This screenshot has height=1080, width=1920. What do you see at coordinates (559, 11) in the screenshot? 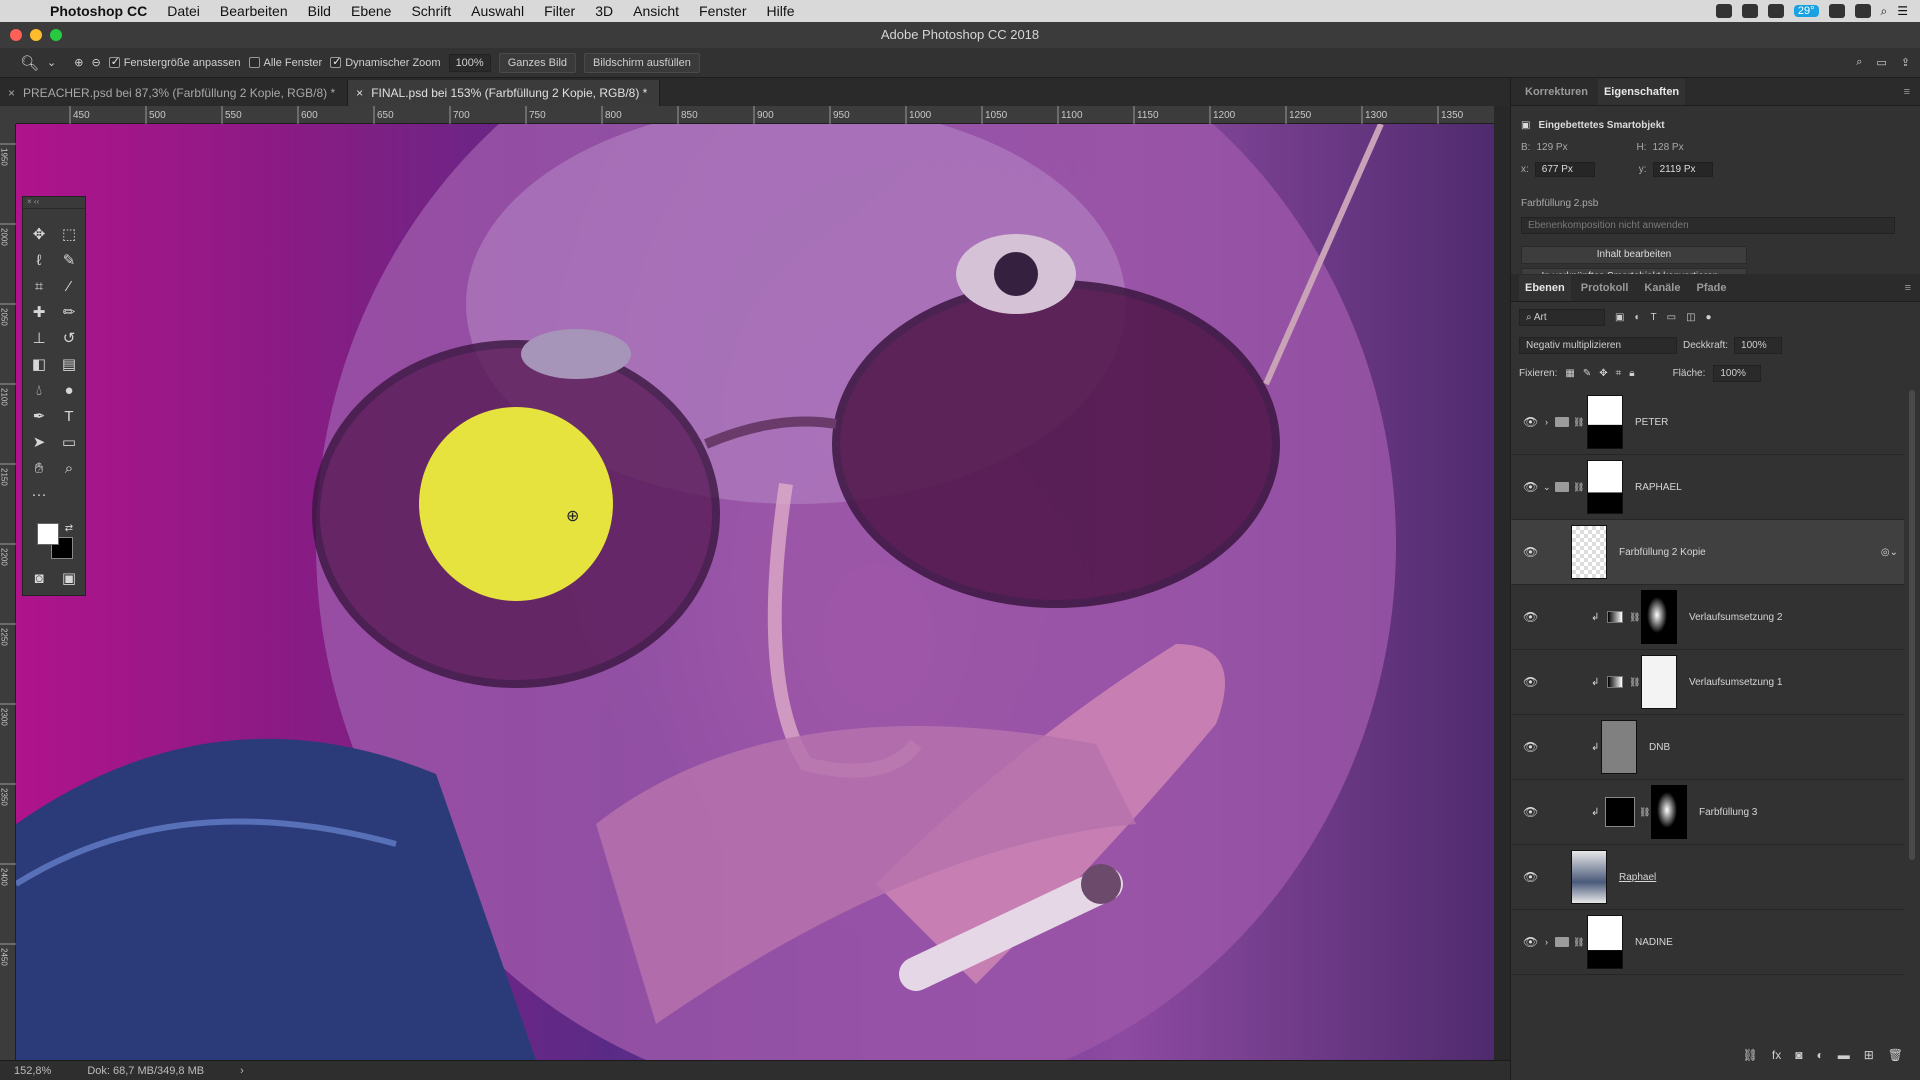
I see `menu-filter: Filter` at bounding box center [559, 11].